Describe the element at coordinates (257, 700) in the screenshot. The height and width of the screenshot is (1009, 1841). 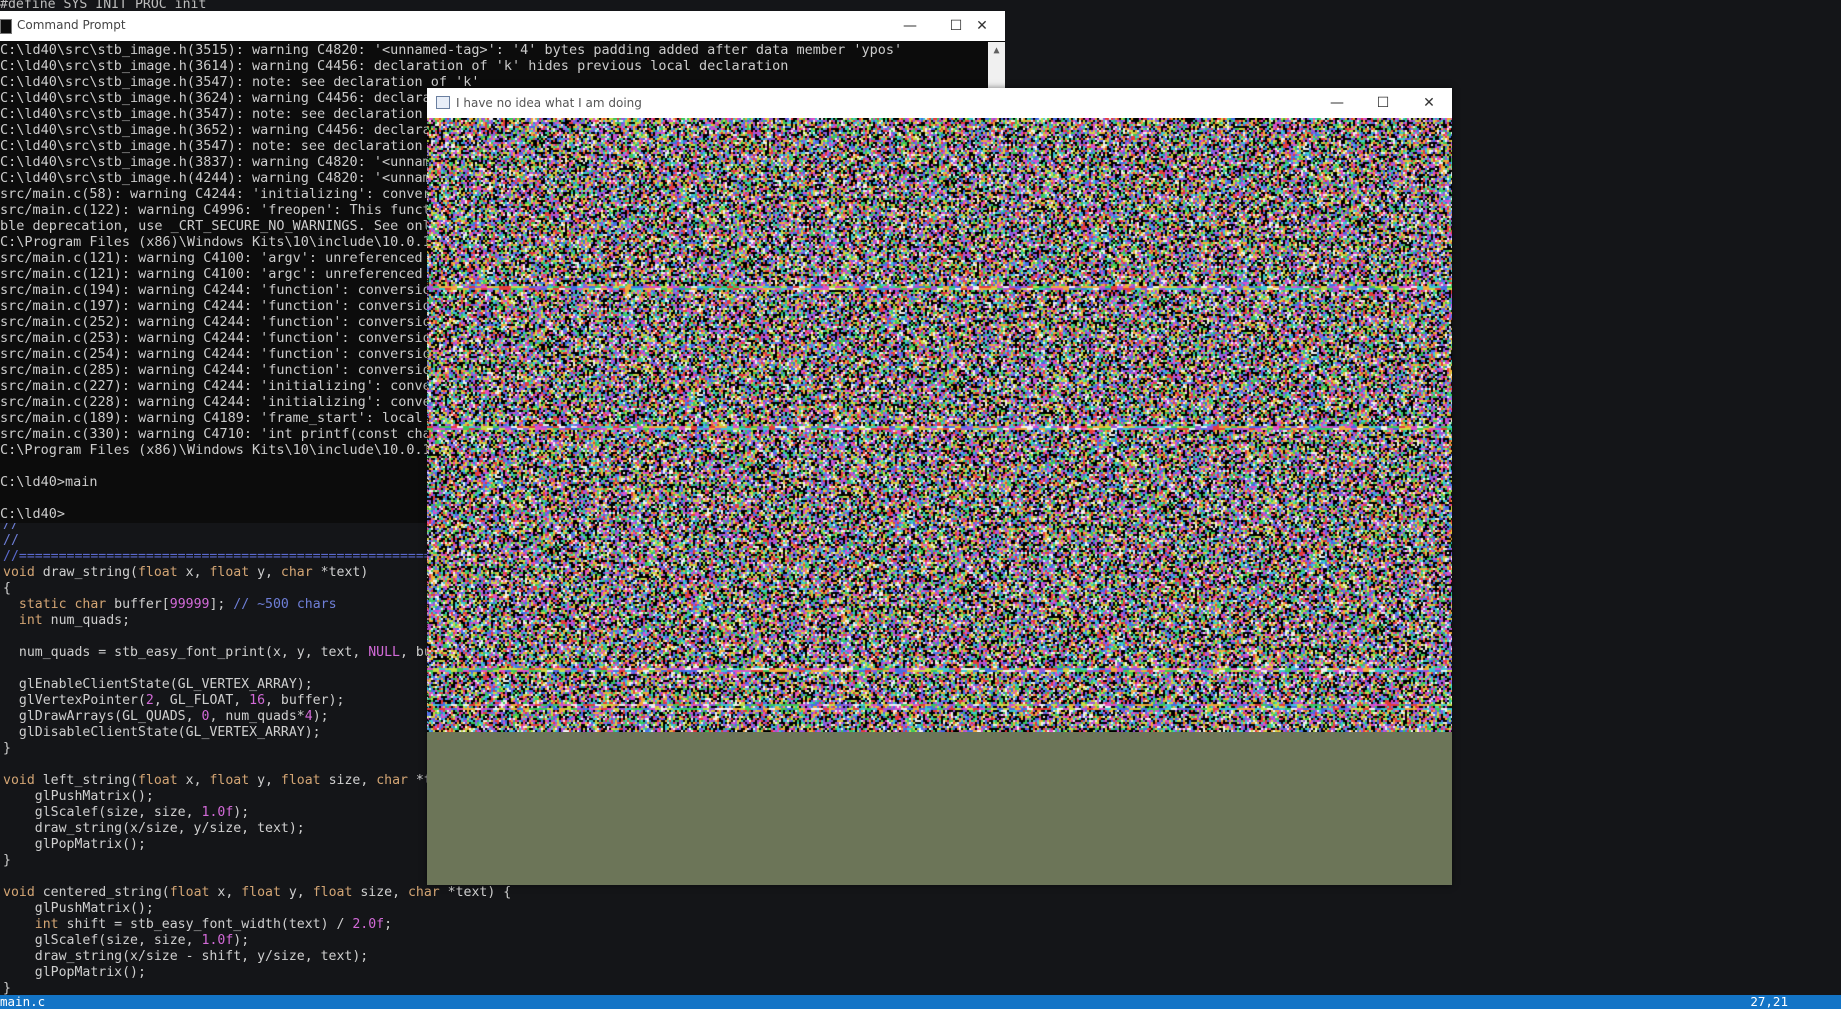
I see `code-token: 16` at that location.